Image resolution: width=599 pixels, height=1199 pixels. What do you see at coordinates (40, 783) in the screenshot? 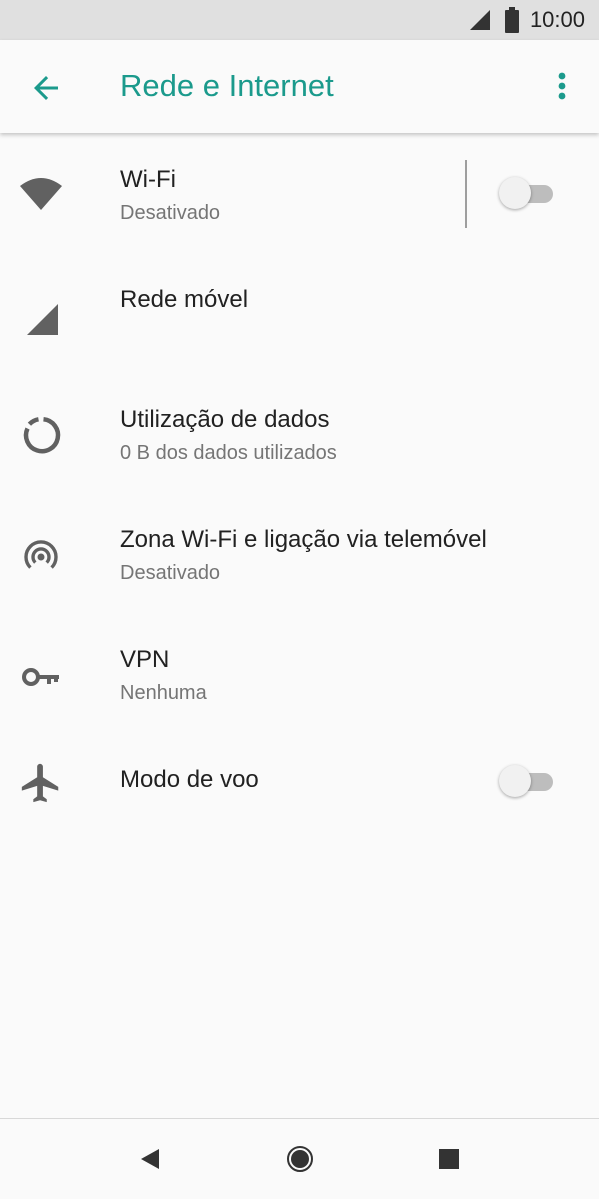
I see `airplane-icon` at bounding box center [40, 783].